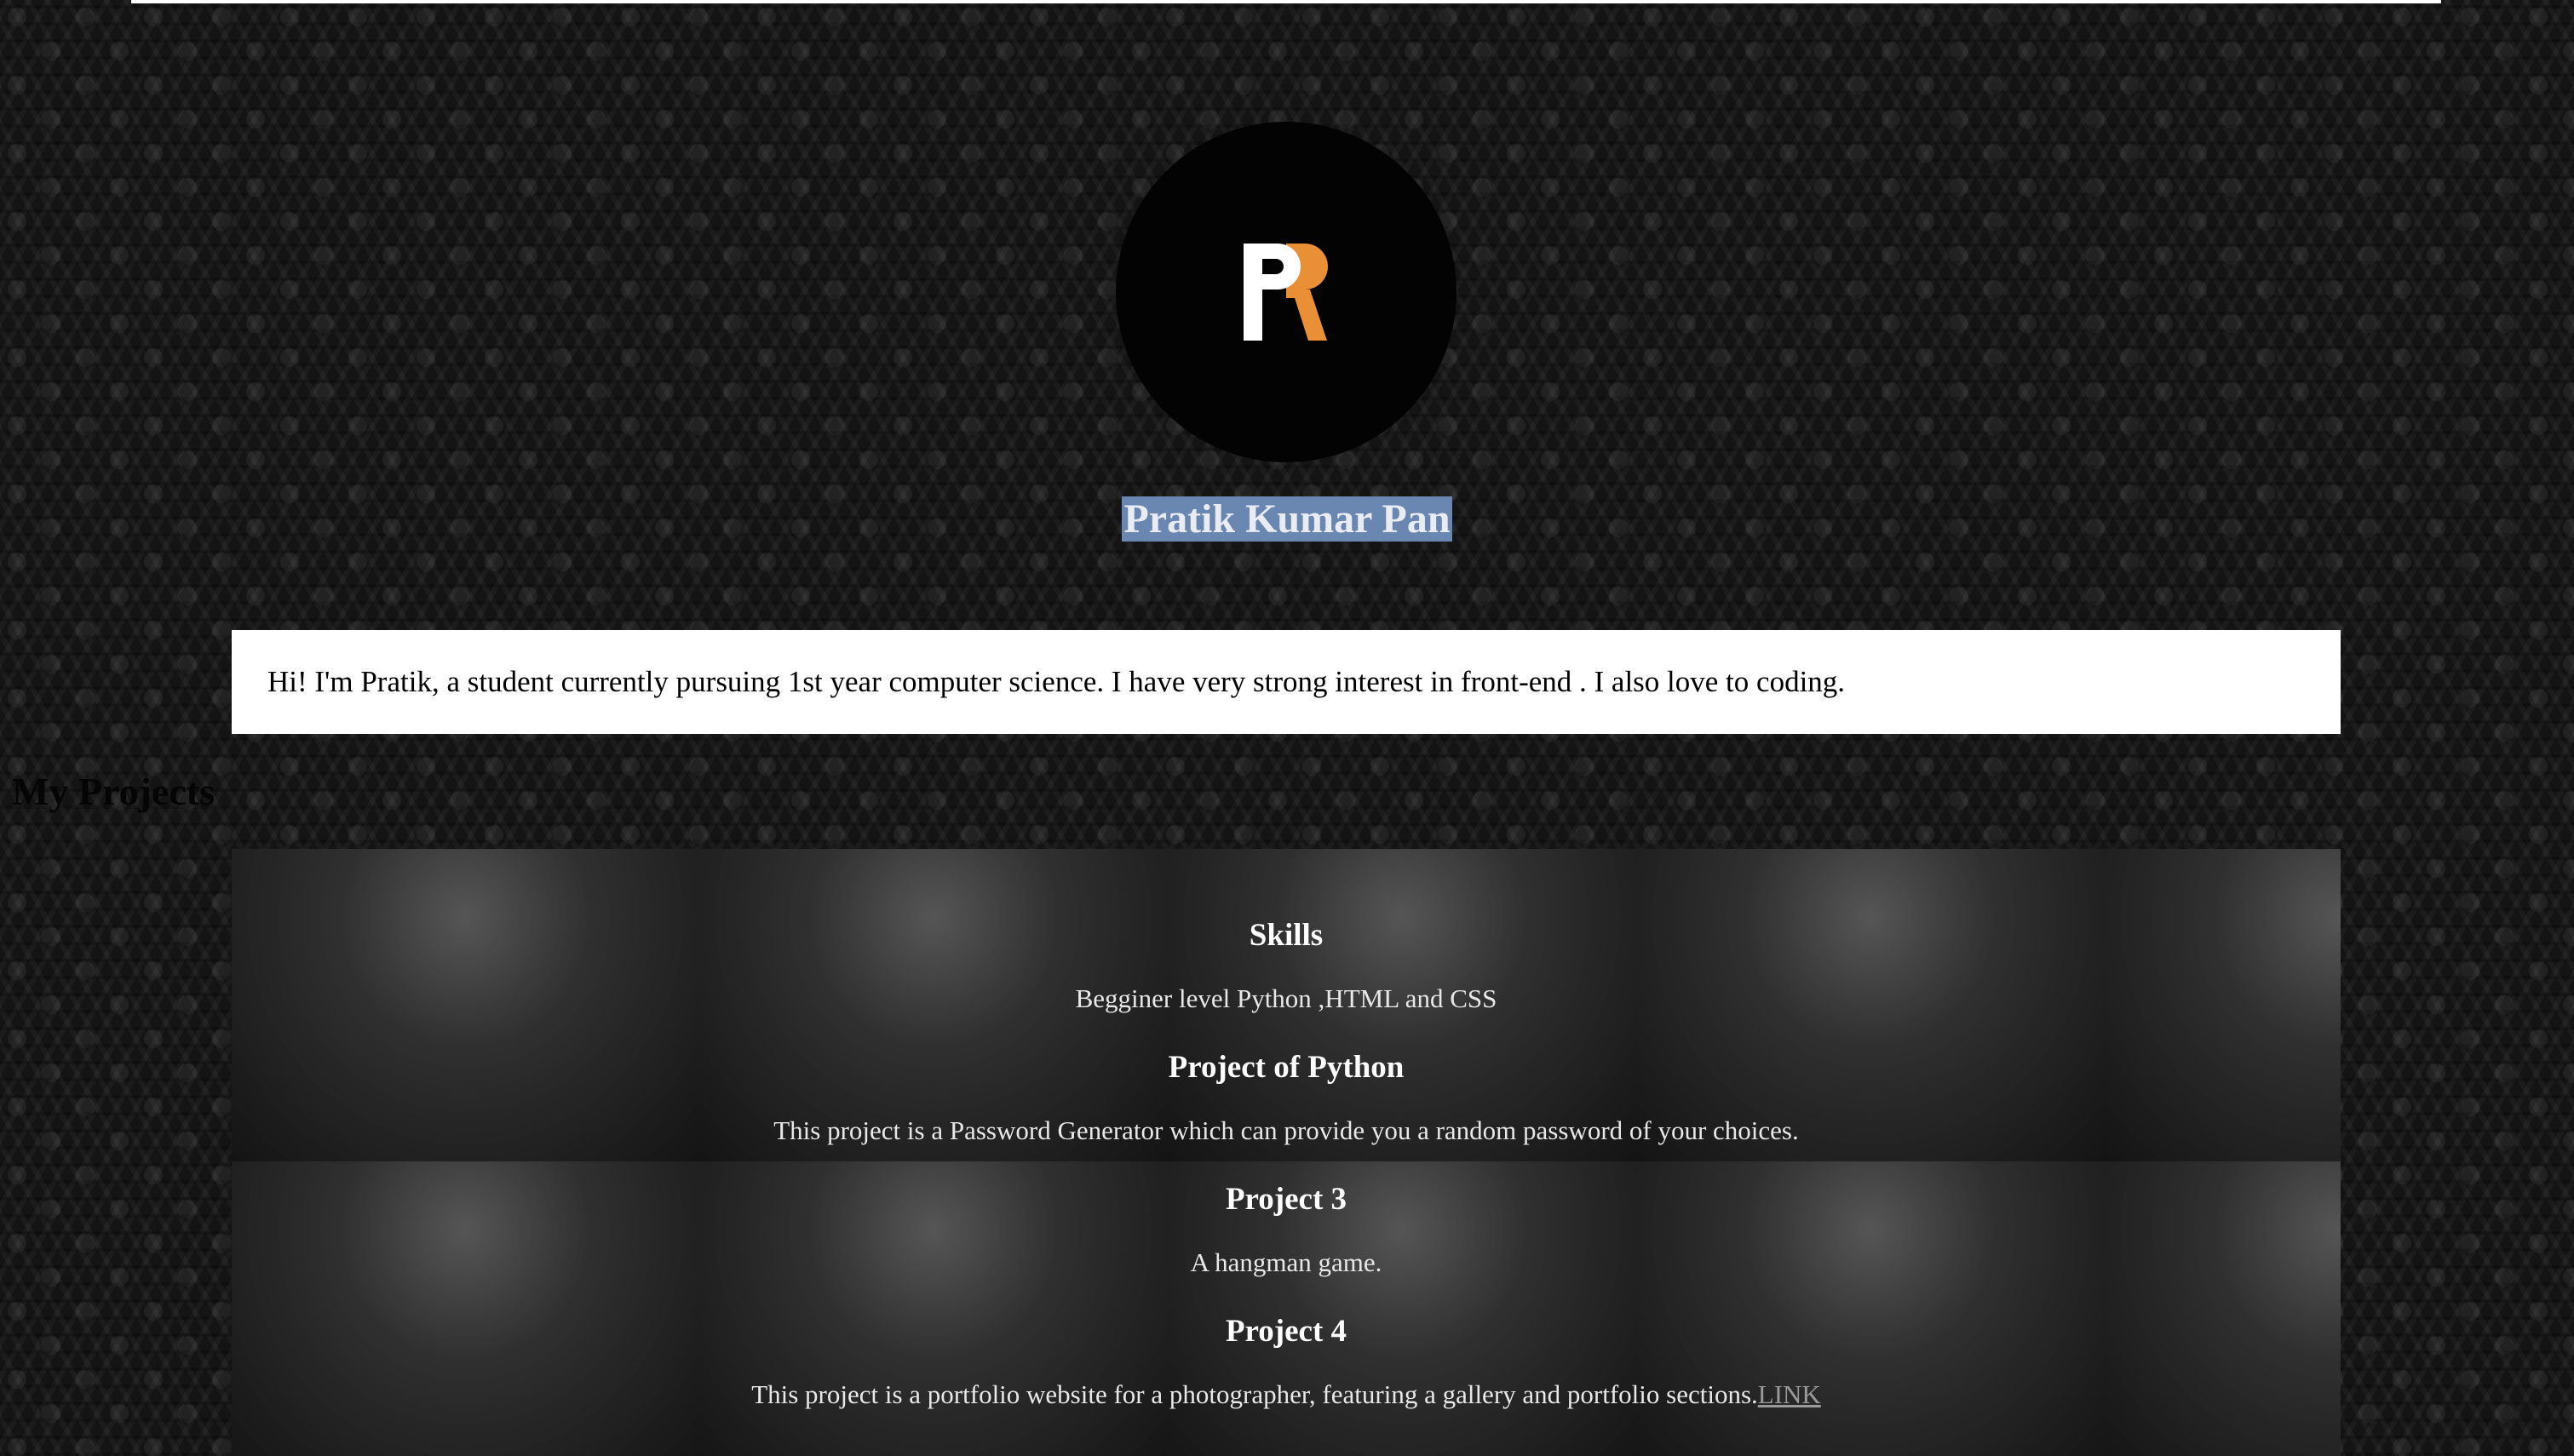 This screenshot has height=1456, width=2574. Describe the element at coordinates (1286, 998) in the screenshot. I see `skills-description: Begginer level Python ,HTML and CSS` at that location.